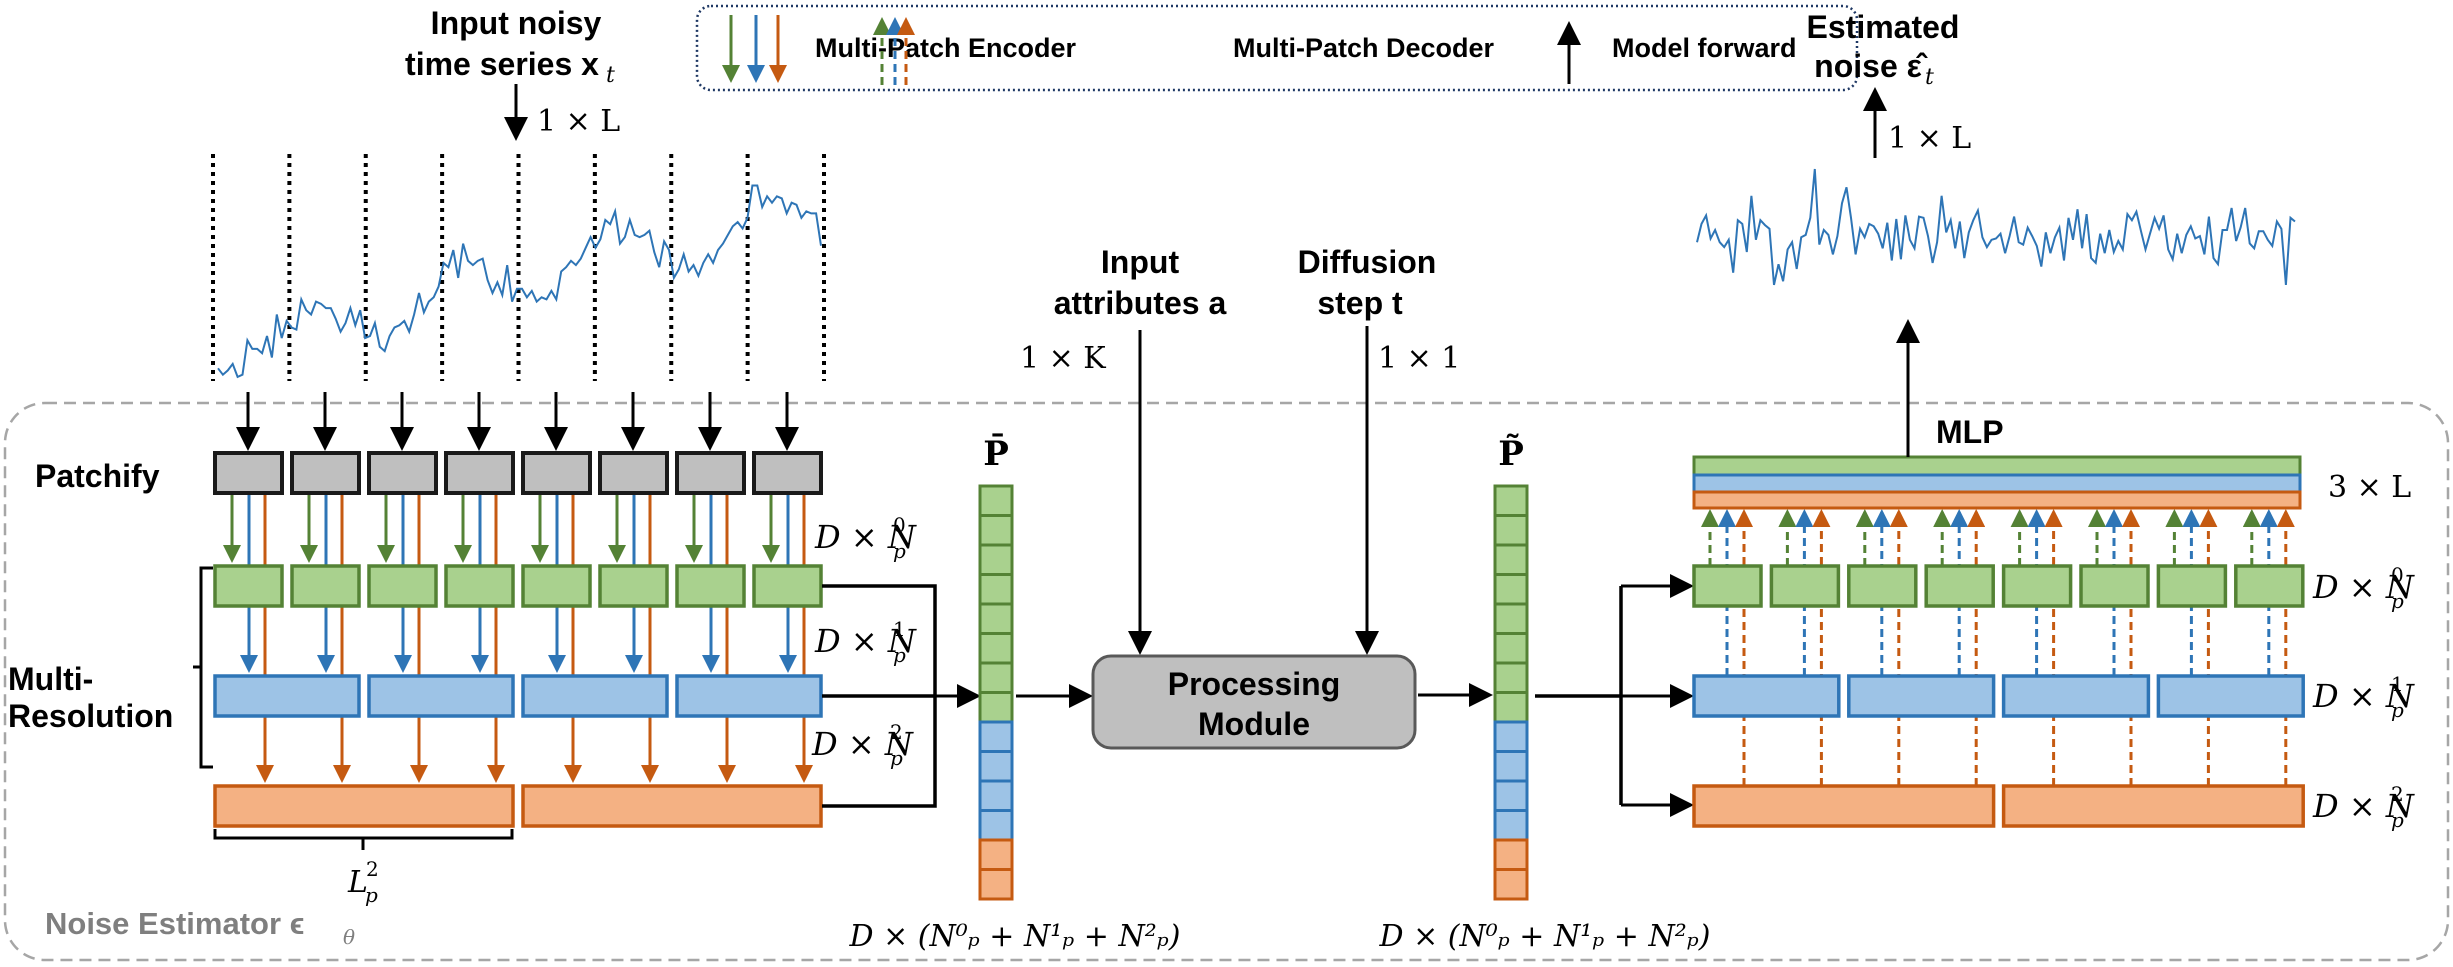 This screenshot has height=967, width=2453. I want to click on output-title-line1: Estimated, so click(1883, 27).